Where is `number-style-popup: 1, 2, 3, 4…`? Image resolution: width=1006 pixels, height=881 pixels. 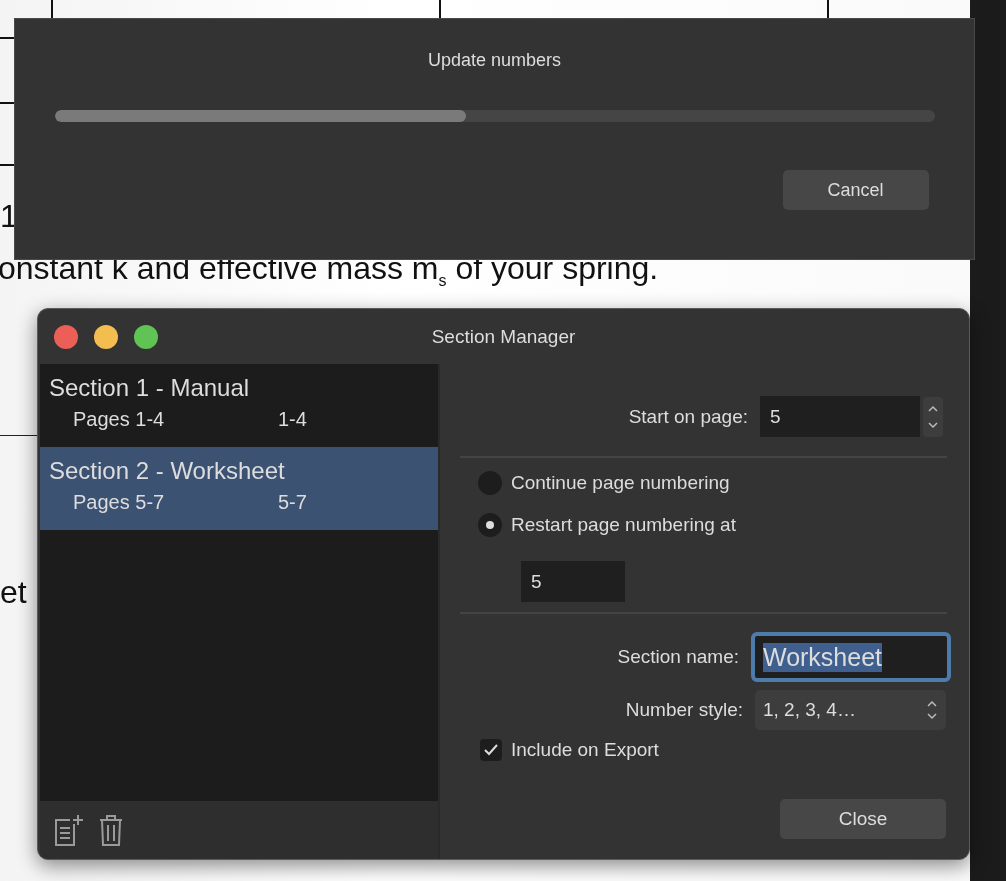
number-style-popup: 1, 2, 3, 4… is located at coordinates (850, 710).